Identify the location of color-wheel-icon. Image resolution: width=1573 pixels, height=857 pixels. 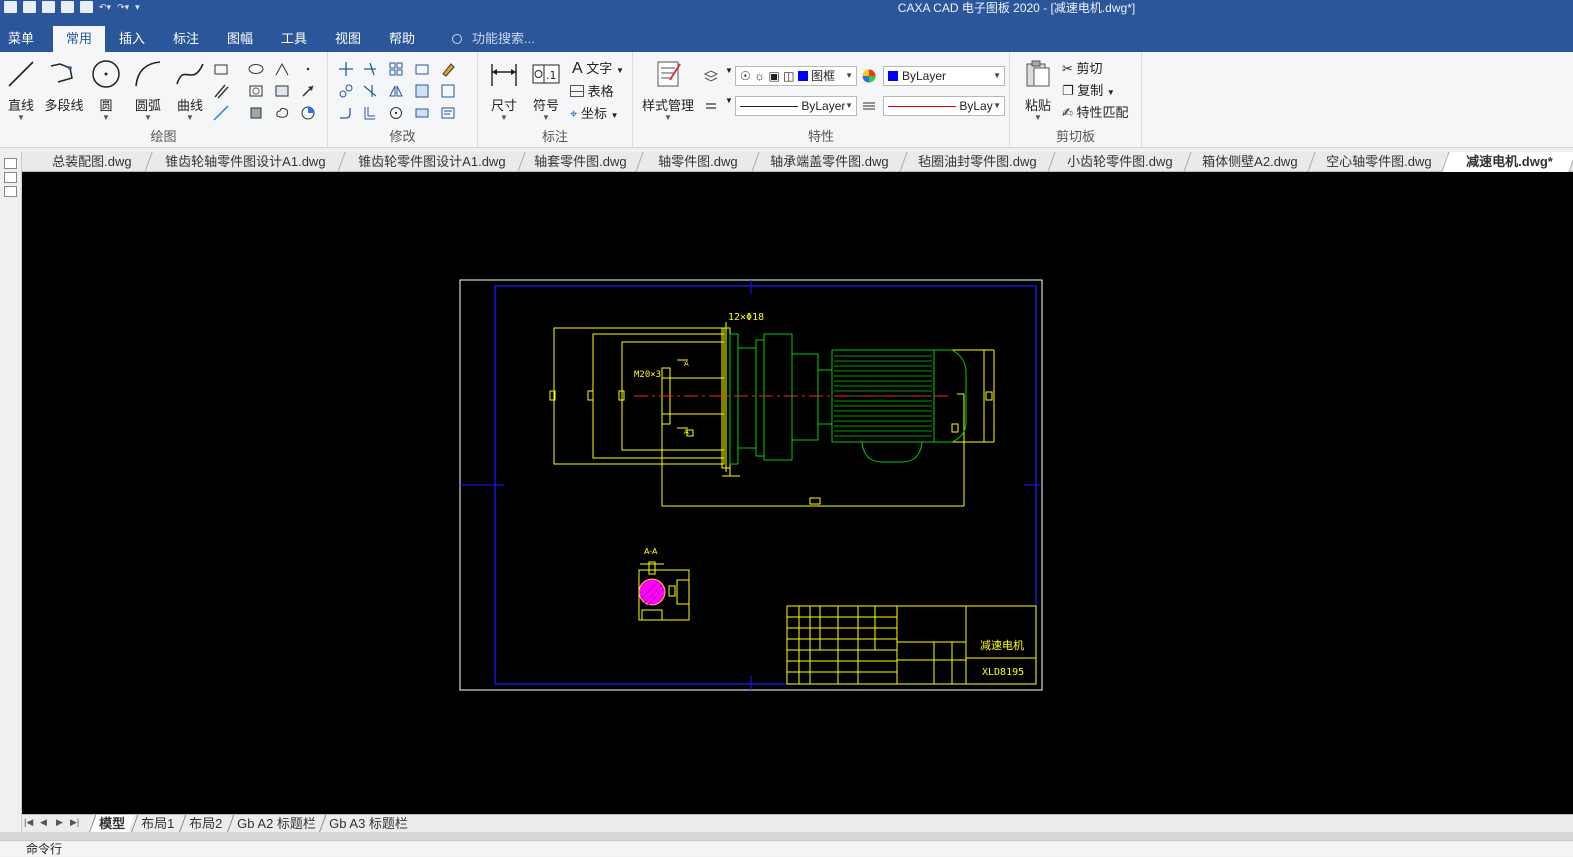
(869, 76).